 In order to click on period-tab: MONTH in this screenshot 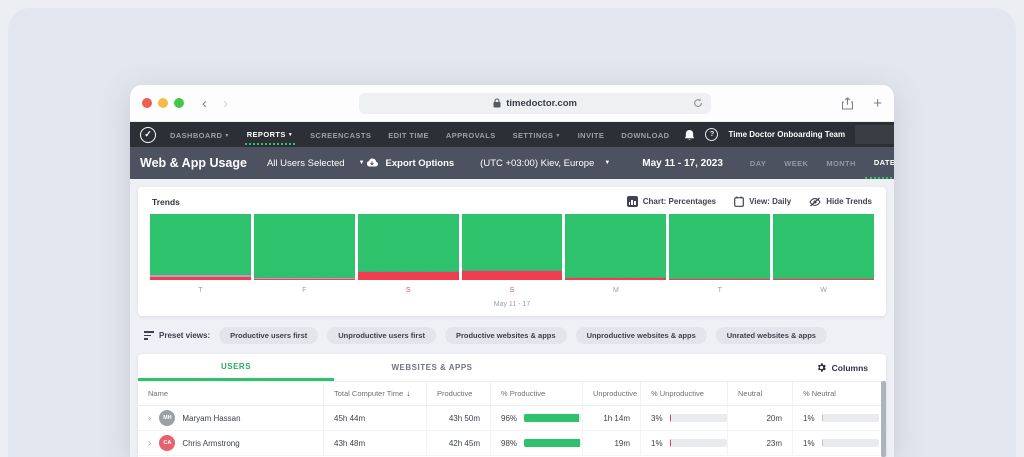, I will do `click(841, 163)`.